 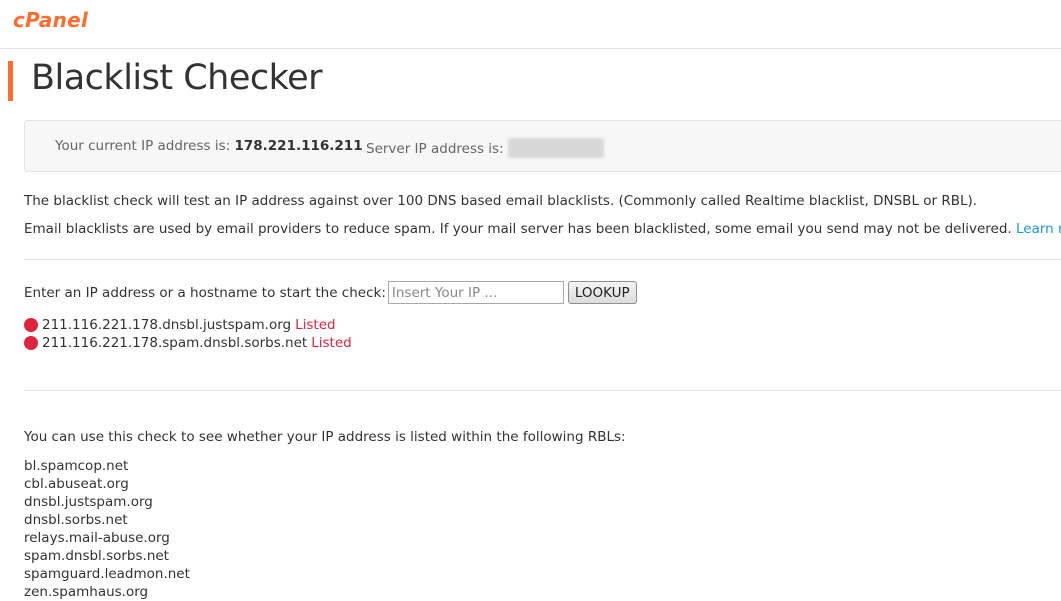 I want to click on rbl-item: bl.spamcop.net, so click(x=76, y=466).